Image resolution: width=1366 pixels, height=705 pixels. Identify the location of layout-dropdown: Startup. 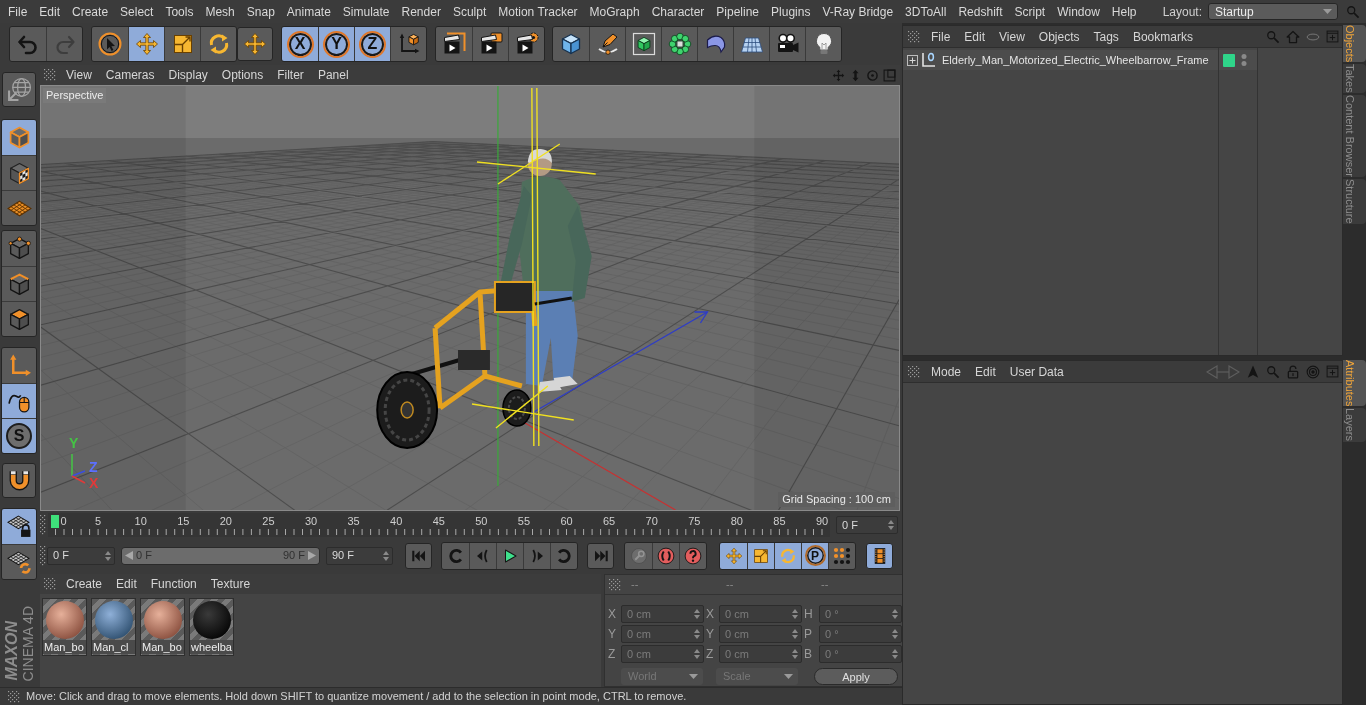
(1273, 11).